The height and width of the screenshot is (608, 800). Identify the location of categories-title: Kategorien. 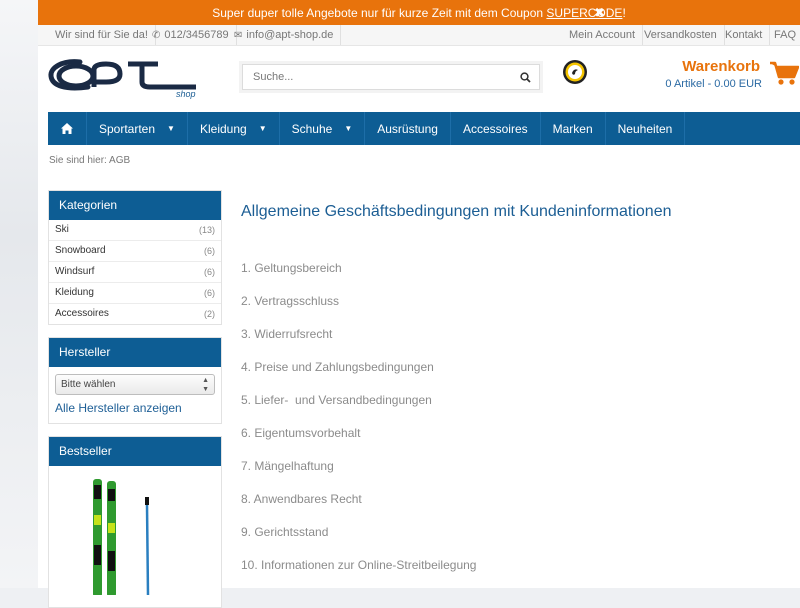
(135, 205).